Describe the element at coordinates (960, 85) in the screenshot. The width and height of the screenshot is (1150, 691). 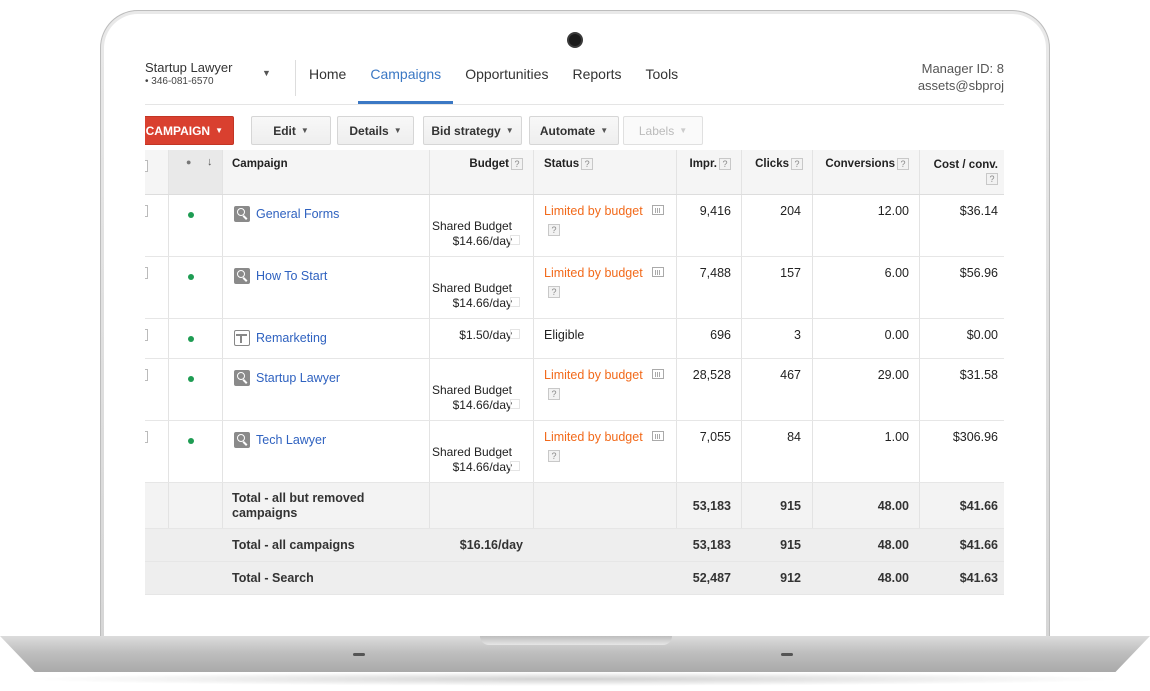
I see `manager-email: assets@sbproj` at that location.